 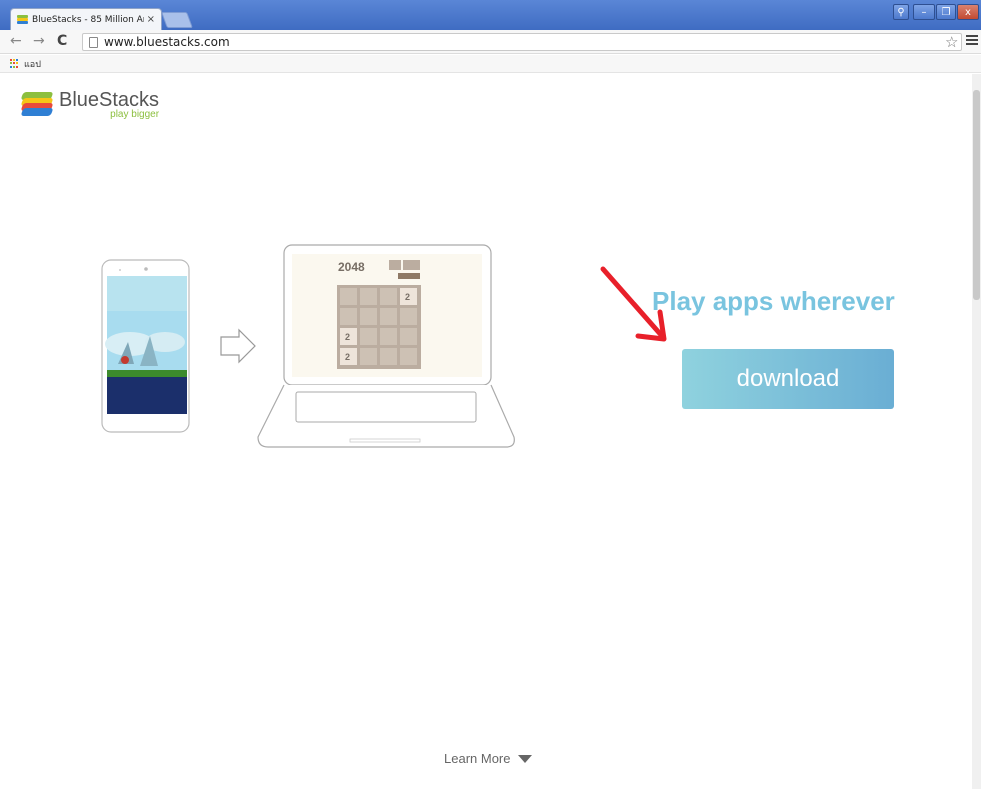 I want to click on headline: Play apps wherever, so click(x=773, y=301).